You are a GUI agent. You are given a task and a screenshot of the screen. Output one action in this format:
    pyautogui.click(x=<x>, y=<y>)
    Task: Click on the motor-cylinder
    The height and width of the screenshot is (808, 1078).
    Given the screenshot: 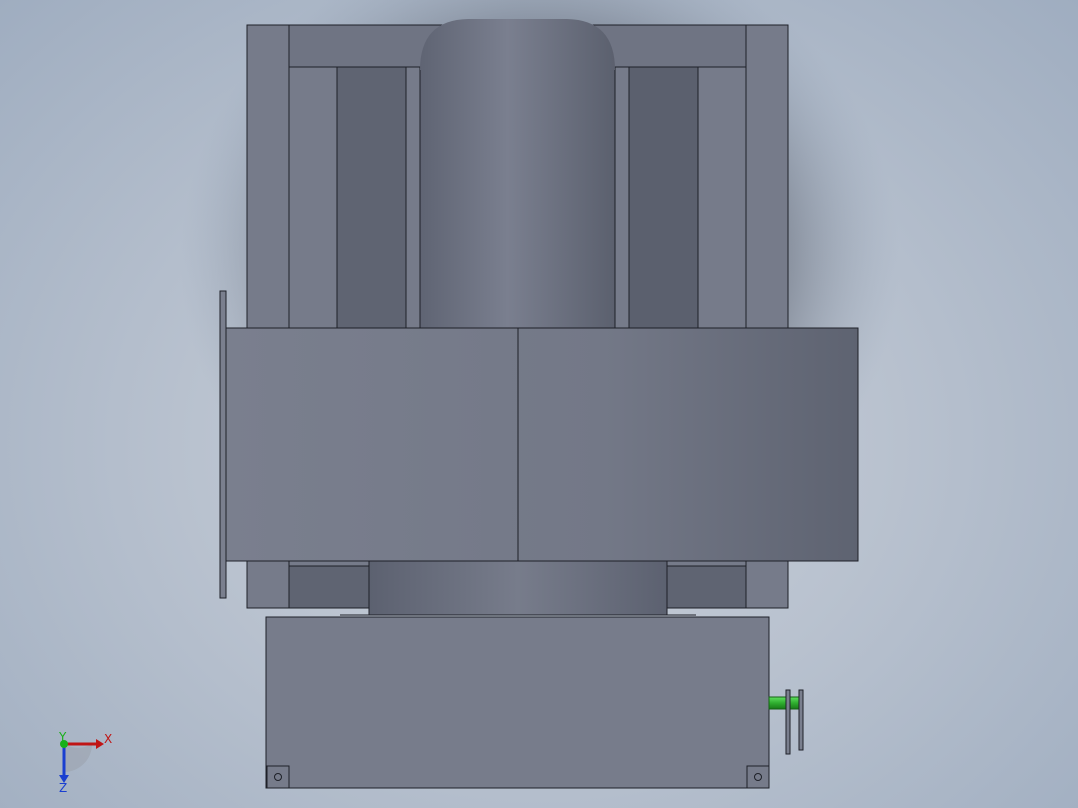 What is the action you would take?
    pyautogui.click(x=517, y=174)
    